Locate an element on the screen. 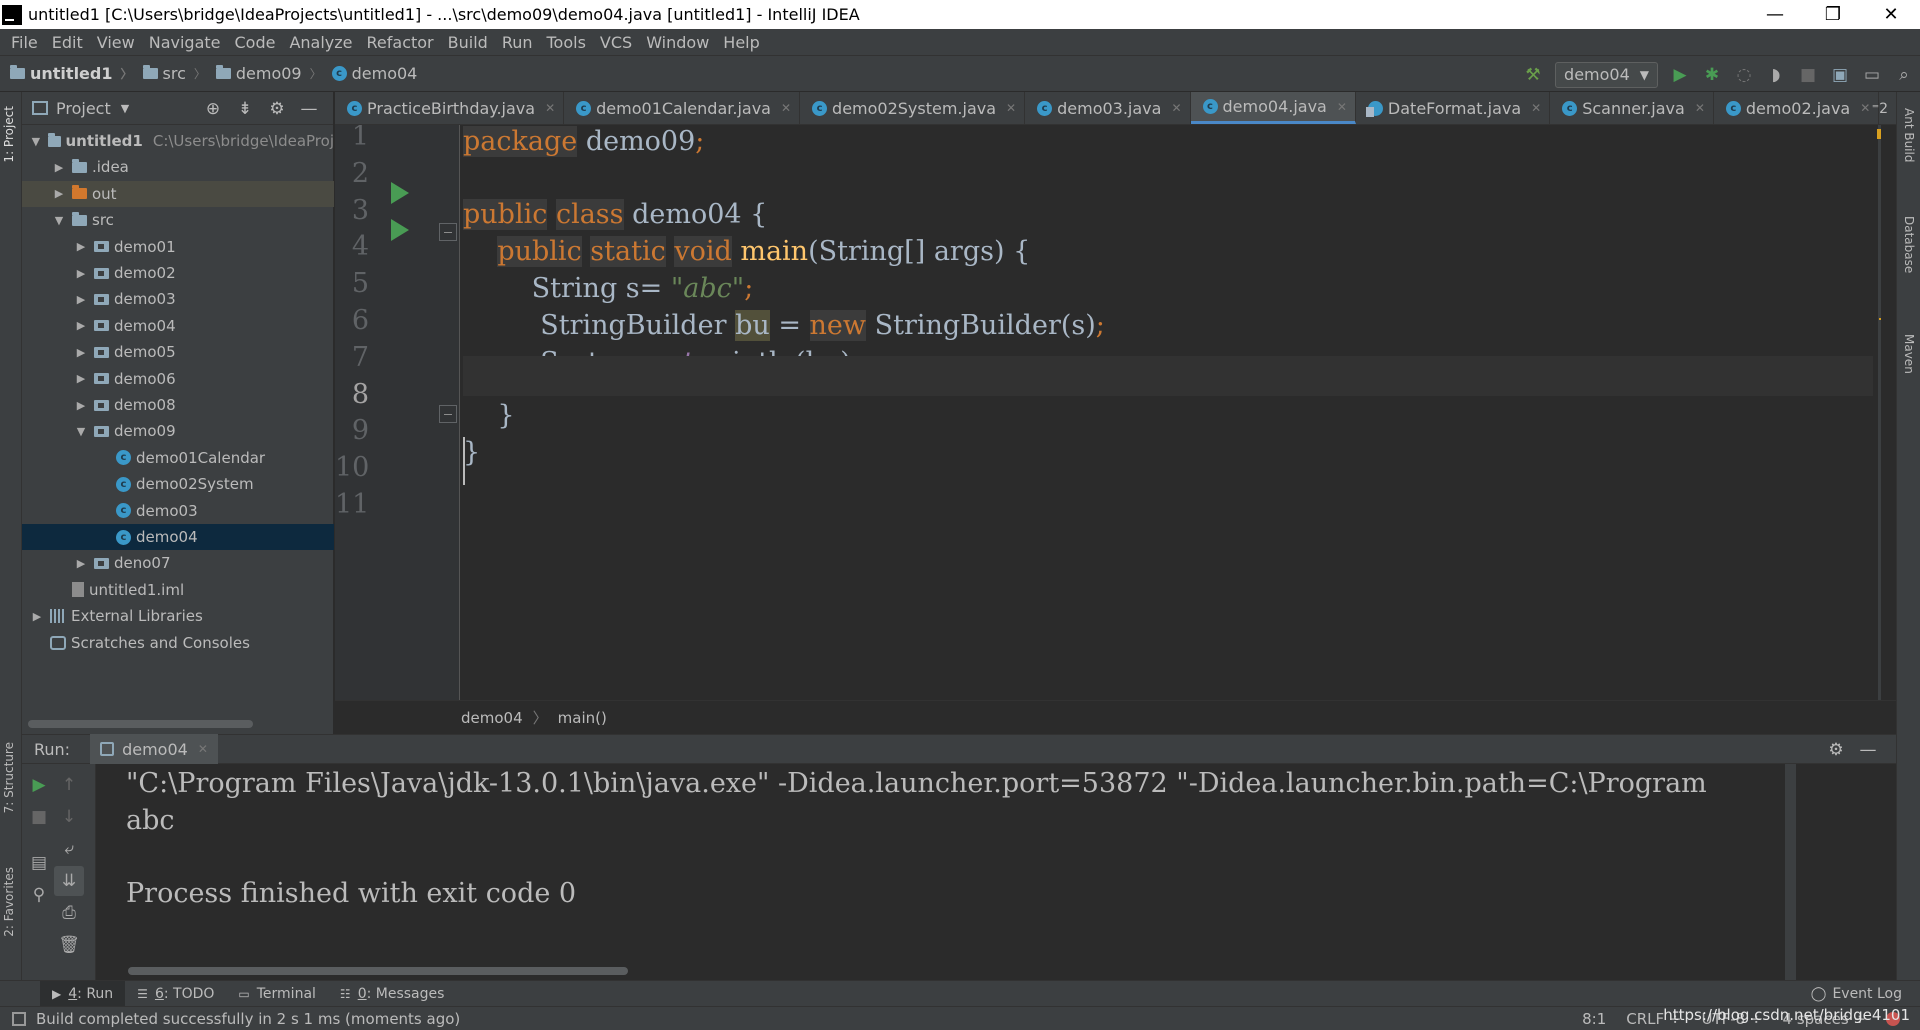  tree-item-external-libraries: ▶ External Libraries is located at coordinates (178, 616).